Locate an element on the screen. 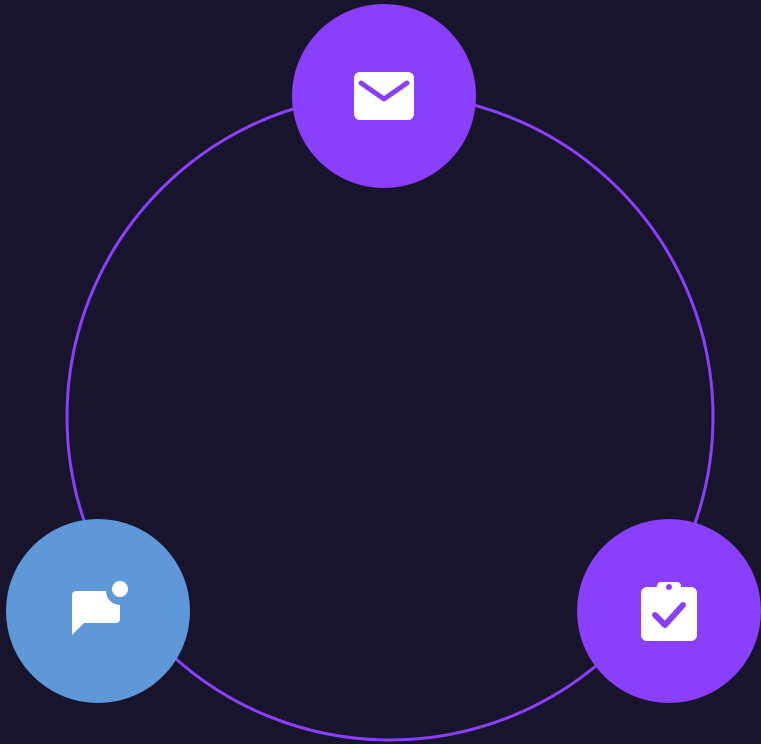 The image size is (761, 744). chat-node is located at coordinates (98, 611).